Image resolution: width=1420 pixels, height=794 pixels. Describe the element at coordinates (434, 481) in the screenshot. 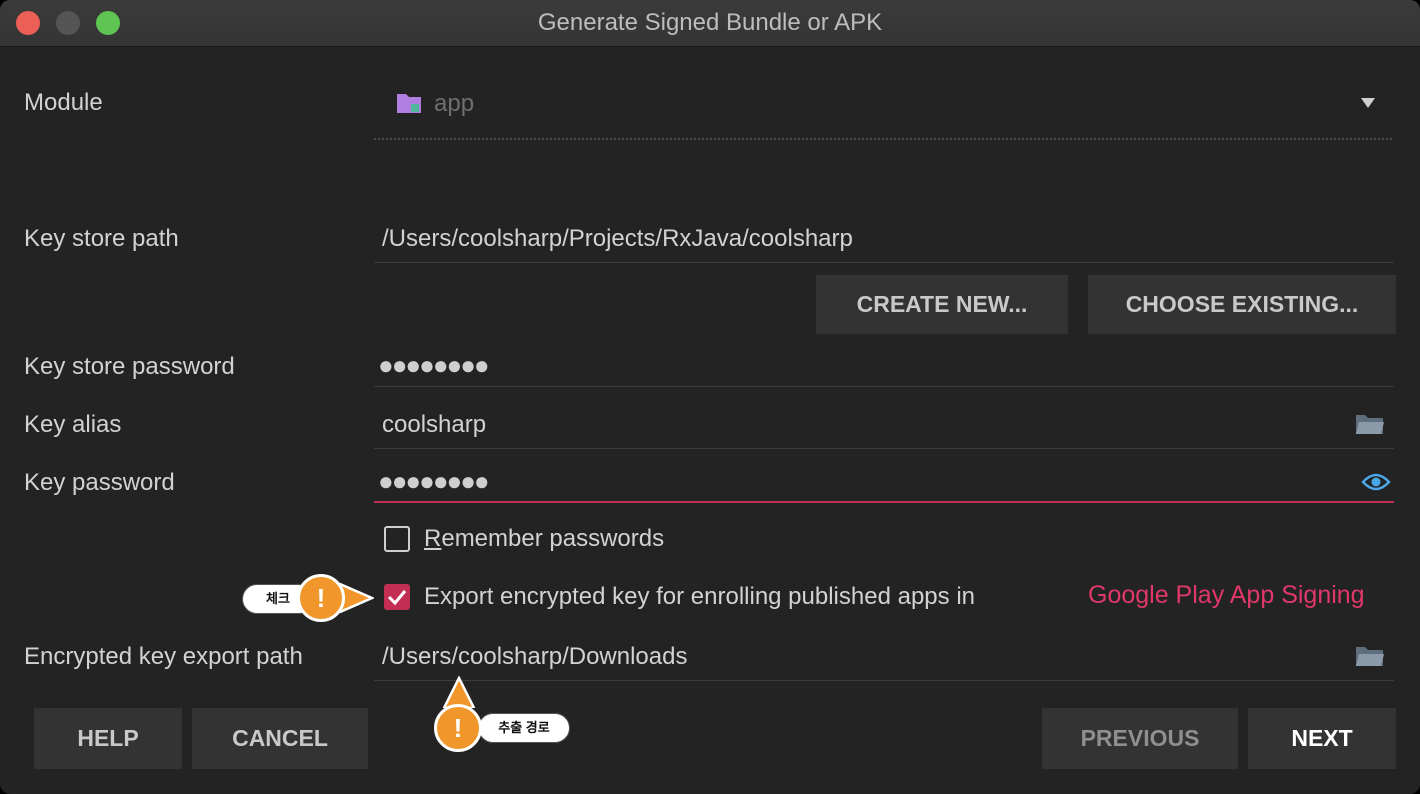

I see `key-password-input: ●●●●●●●●` at that location.